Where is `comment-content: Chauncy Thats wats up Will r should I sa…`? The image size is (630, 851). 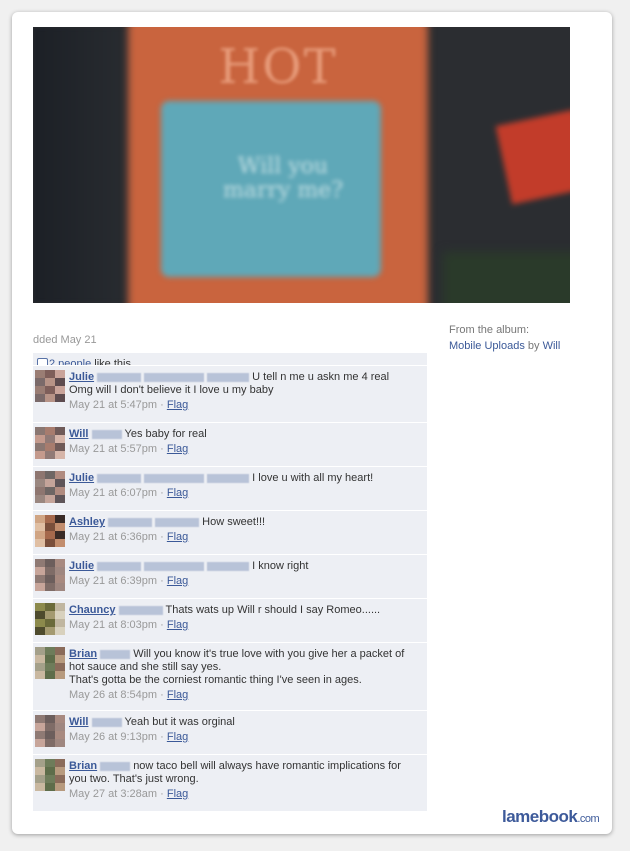 comment-content: Chauncy Thats wats up Will r should I sa… is located at coordinates (245, 610).